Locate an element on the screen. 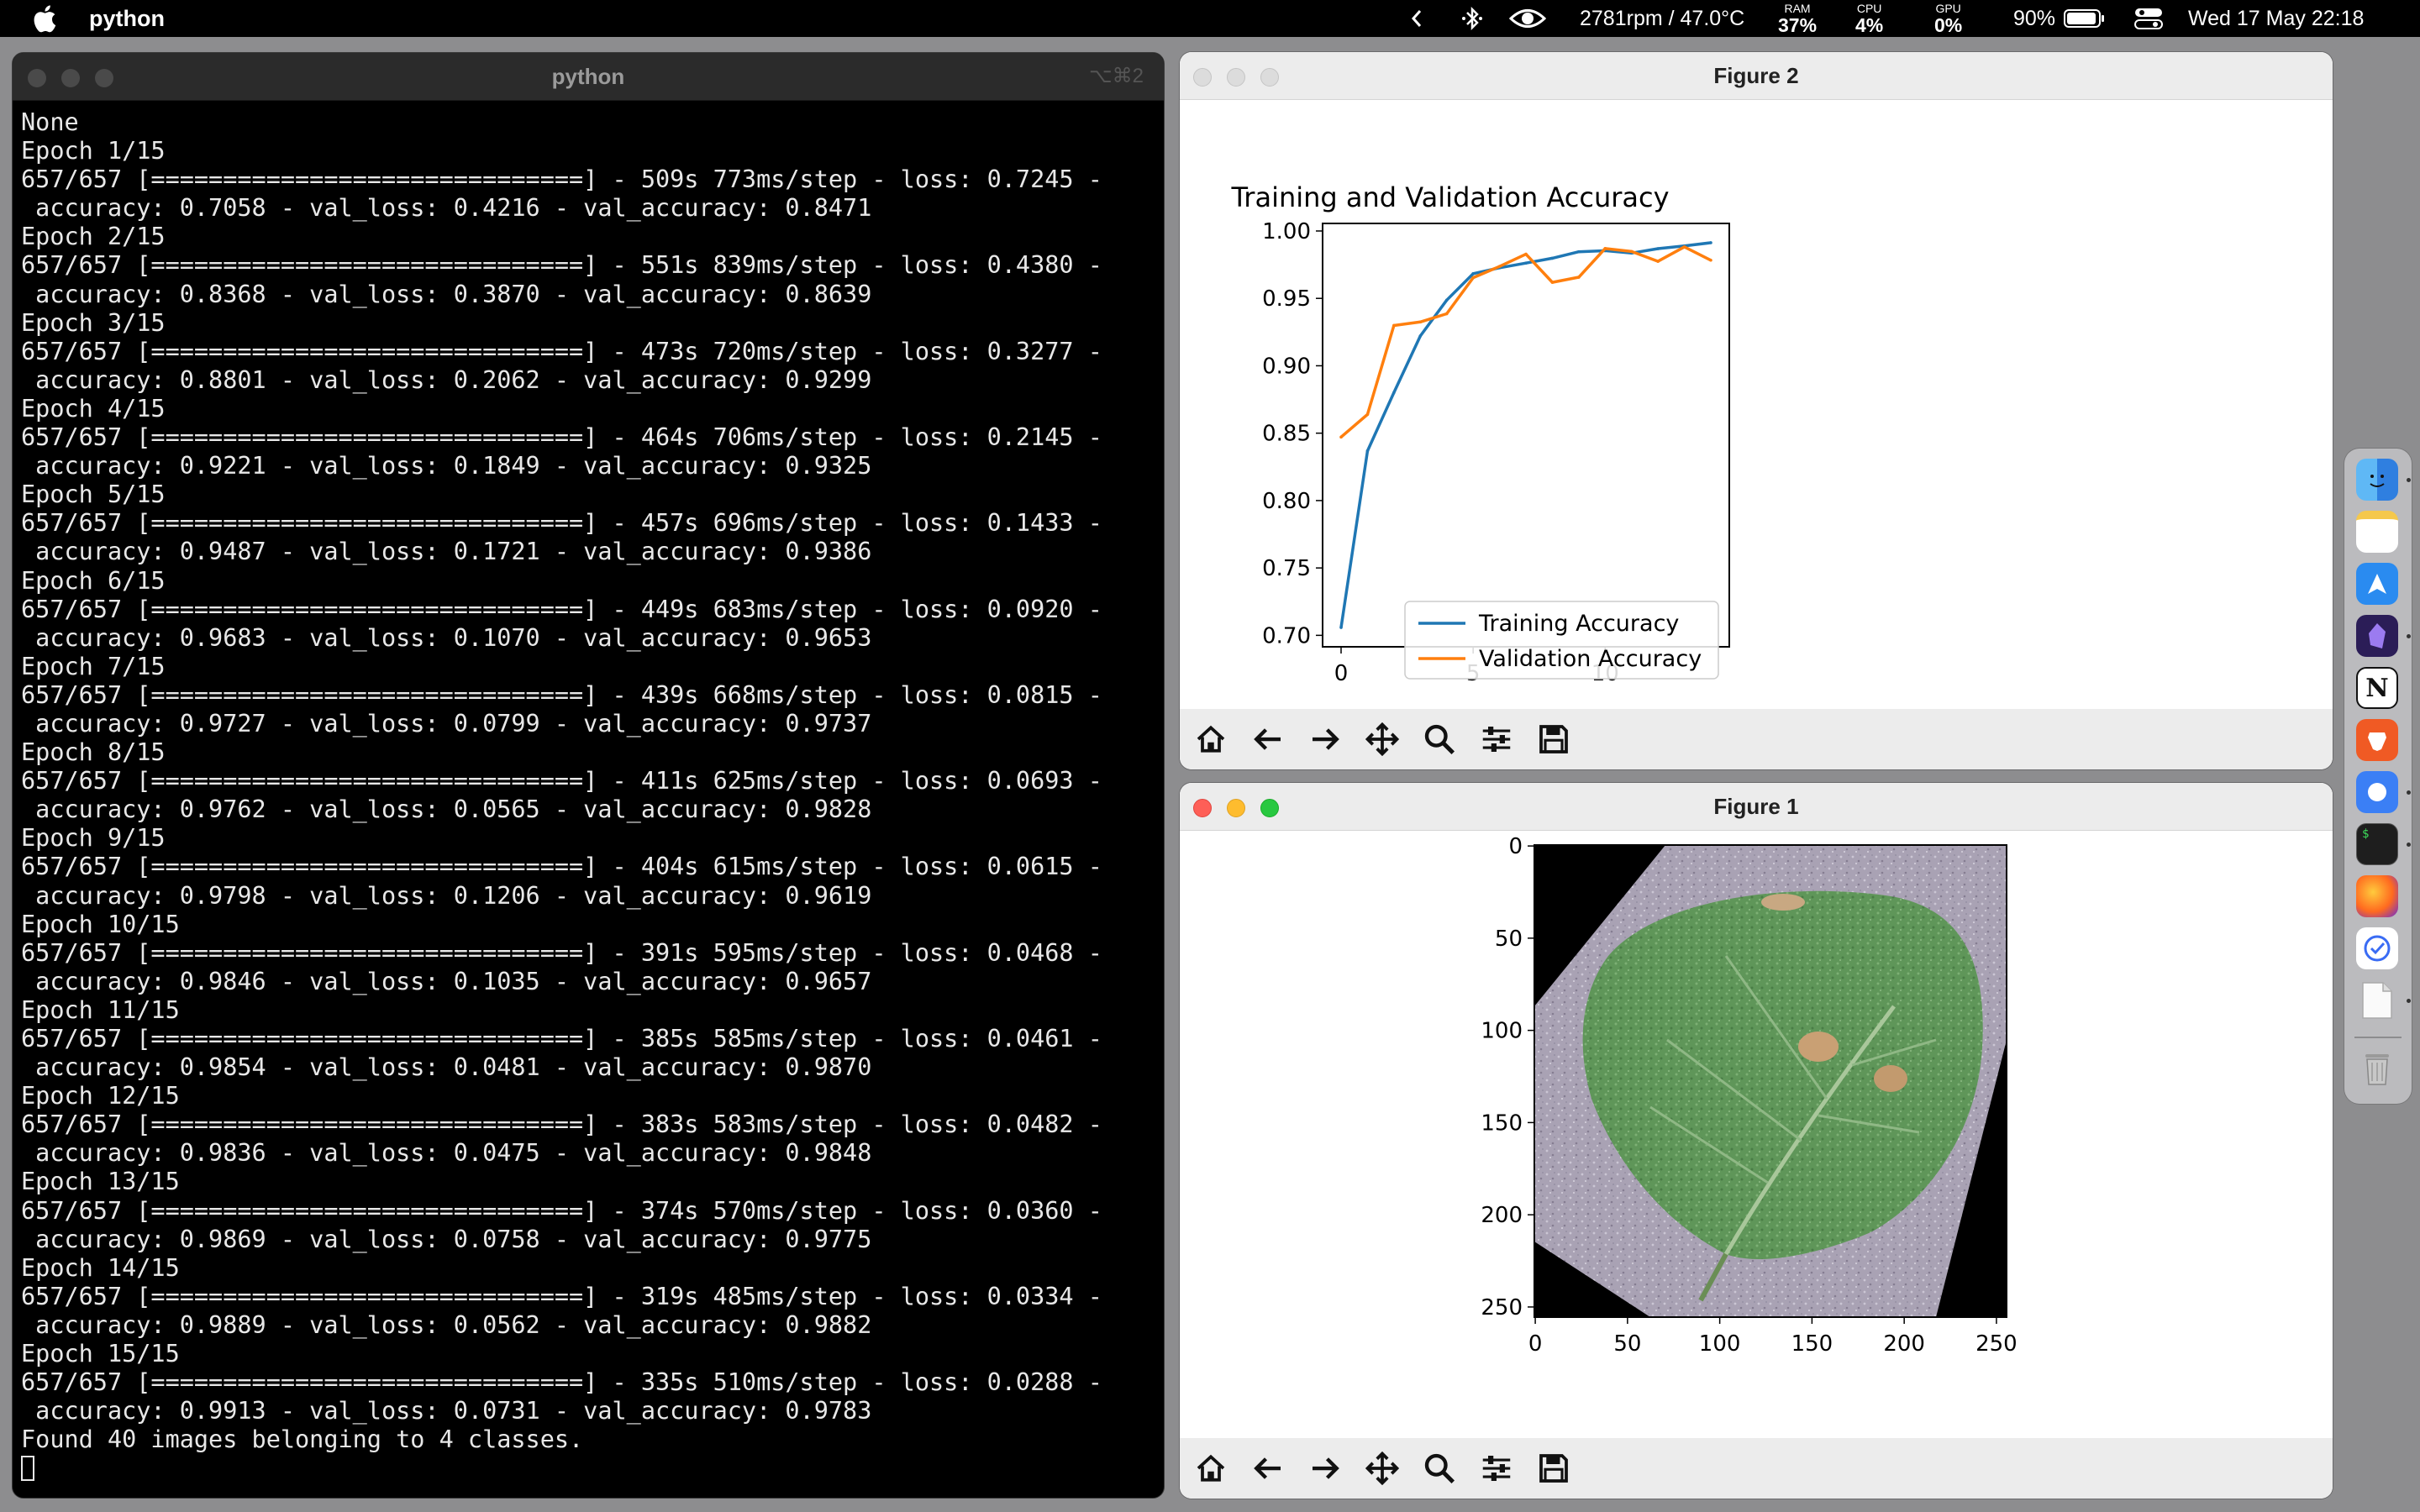 Image resolution: width=2420 pixels, height=1512 pixels. app-name-menu: python is located at coordinates (127, 19).